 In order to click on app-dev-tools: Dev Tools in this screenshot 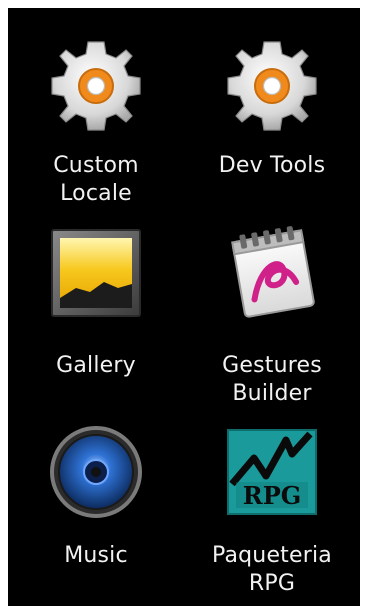, I will do `click(272, 111)`.